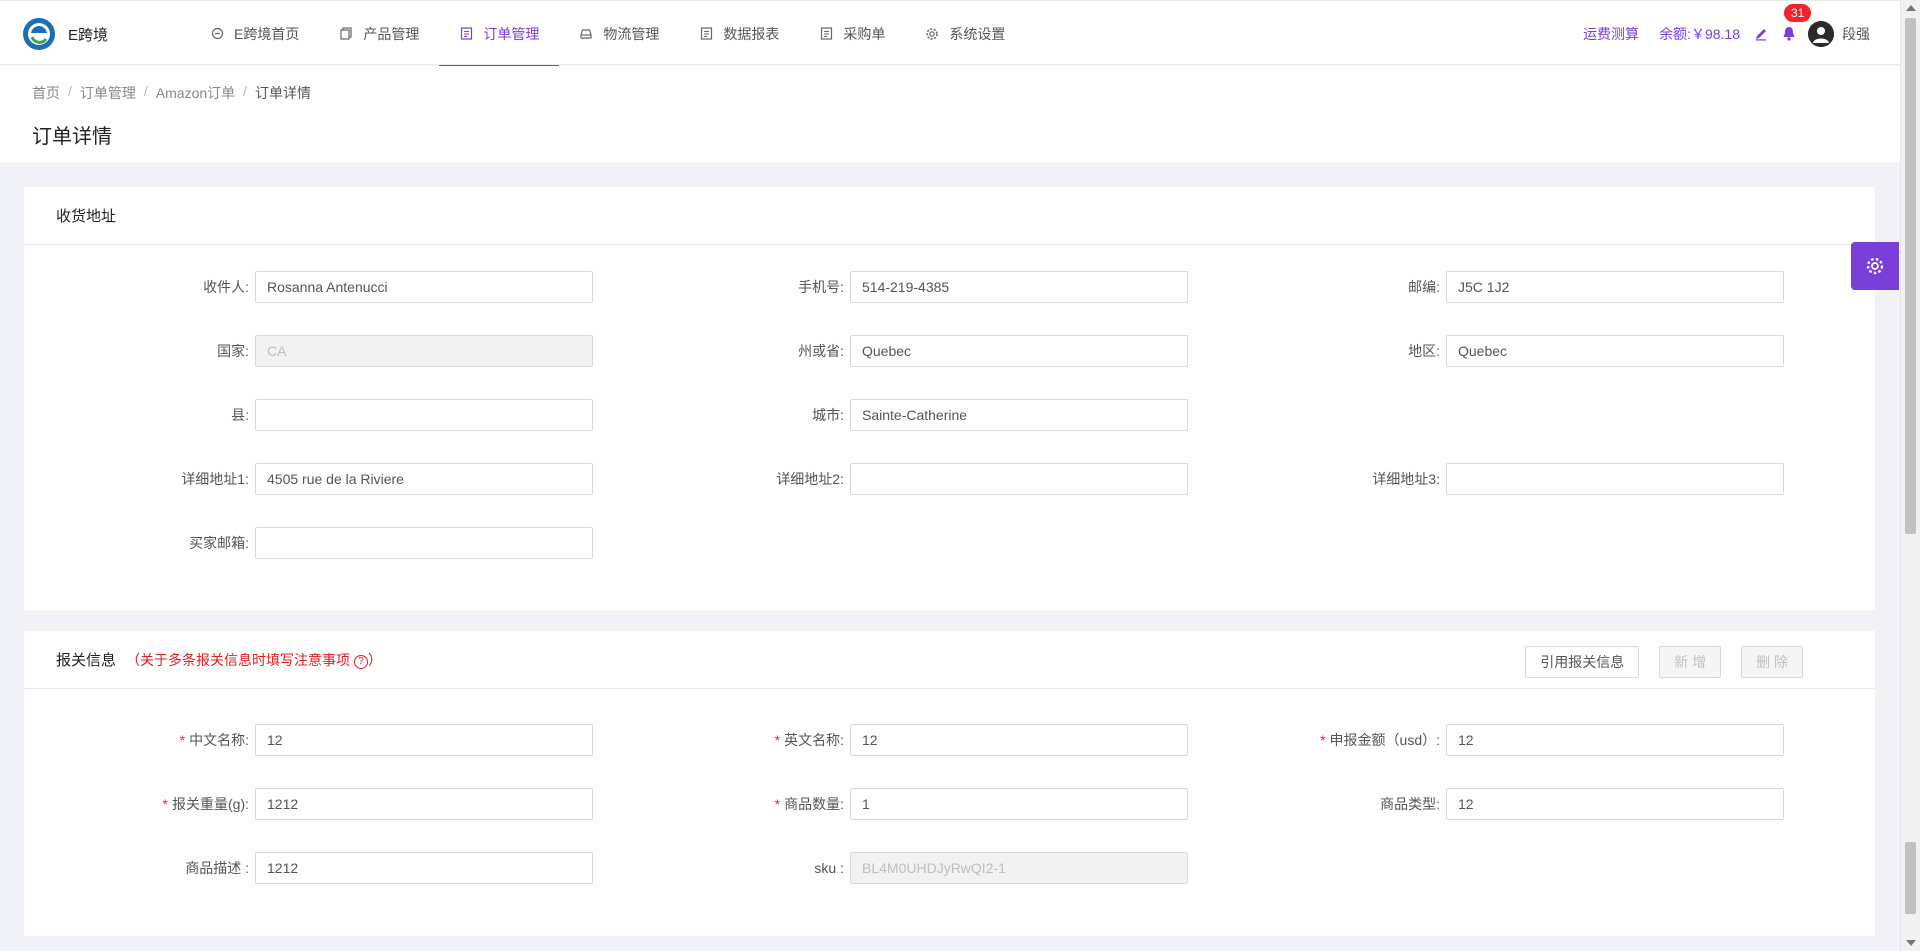 This screenshot has width=1920, height=951. Describe the element at coordinates (1615, 479) in the screenshot. I see `address3-input` at that location.